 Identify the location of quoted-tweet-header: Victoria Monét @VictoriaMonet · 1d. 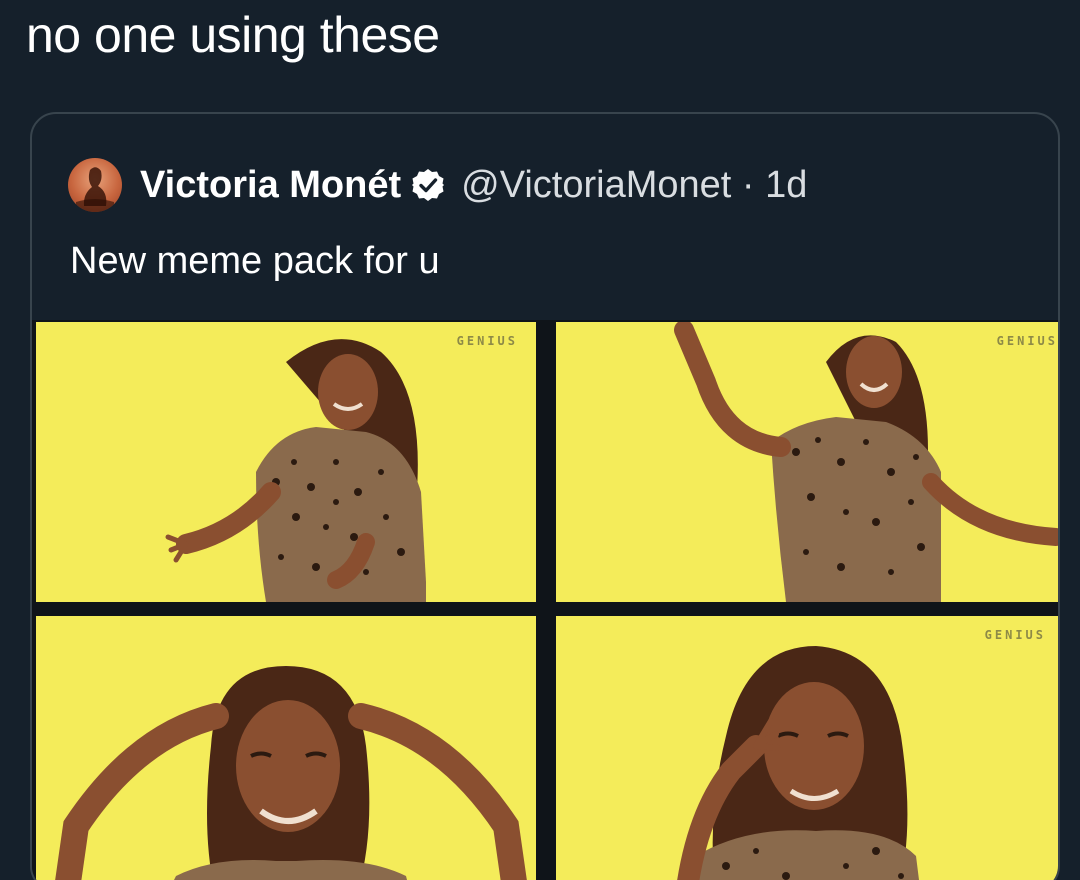
(437, 185).